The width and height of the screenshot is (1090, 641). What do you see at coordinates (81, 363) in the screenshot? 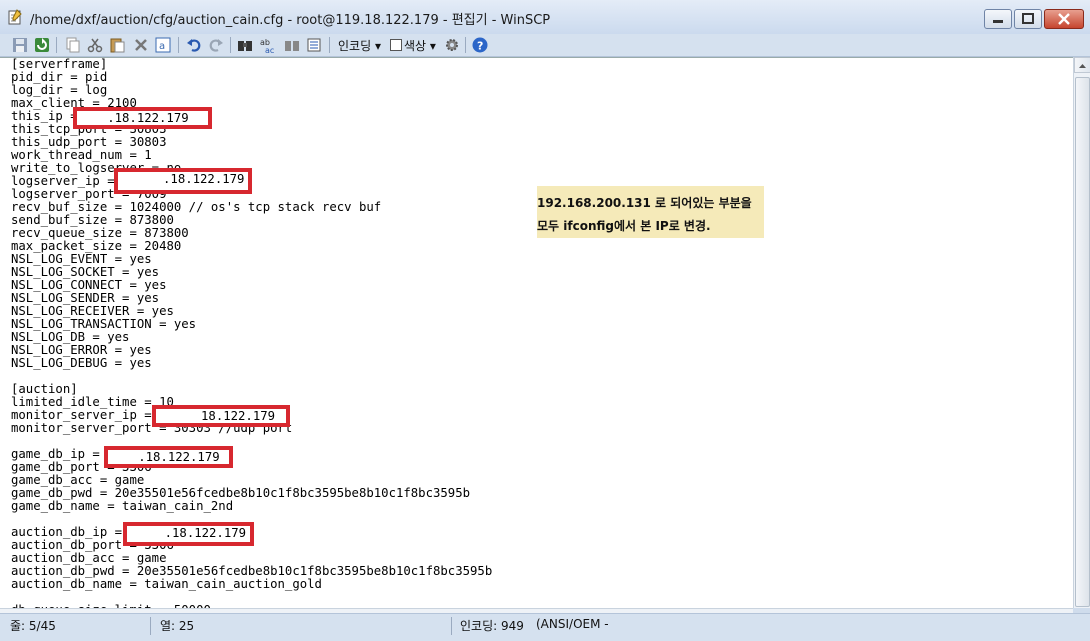
I see `code-line: NSL_LOG_DEBUG = yes` at bounding box center [81, 363].